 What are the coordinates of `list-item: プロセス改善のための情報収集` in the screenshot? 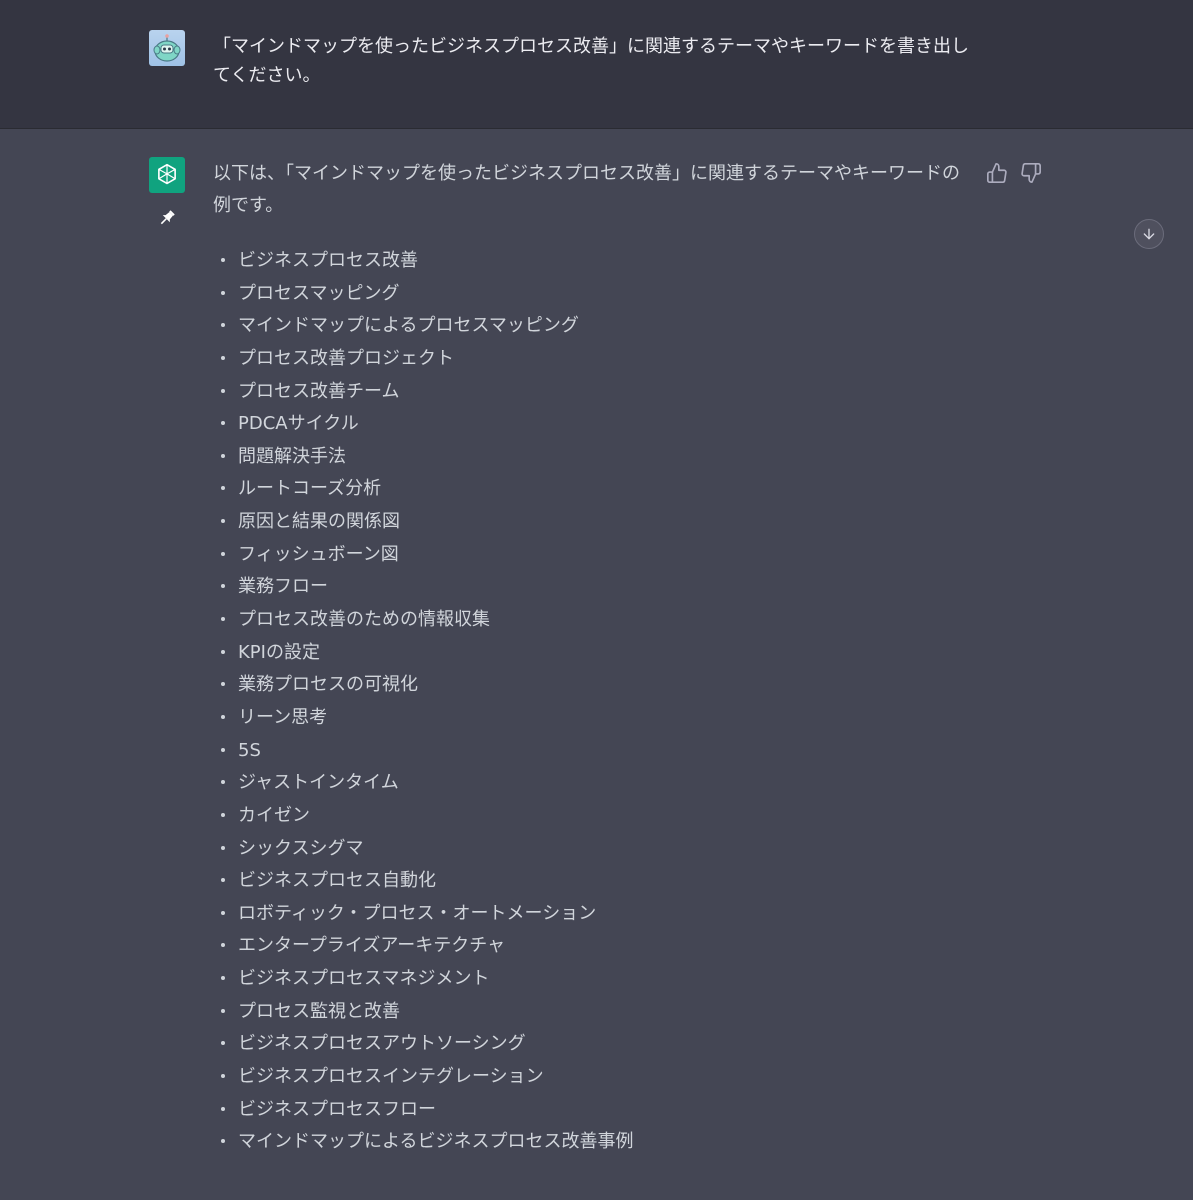 It's located at (593, 620).